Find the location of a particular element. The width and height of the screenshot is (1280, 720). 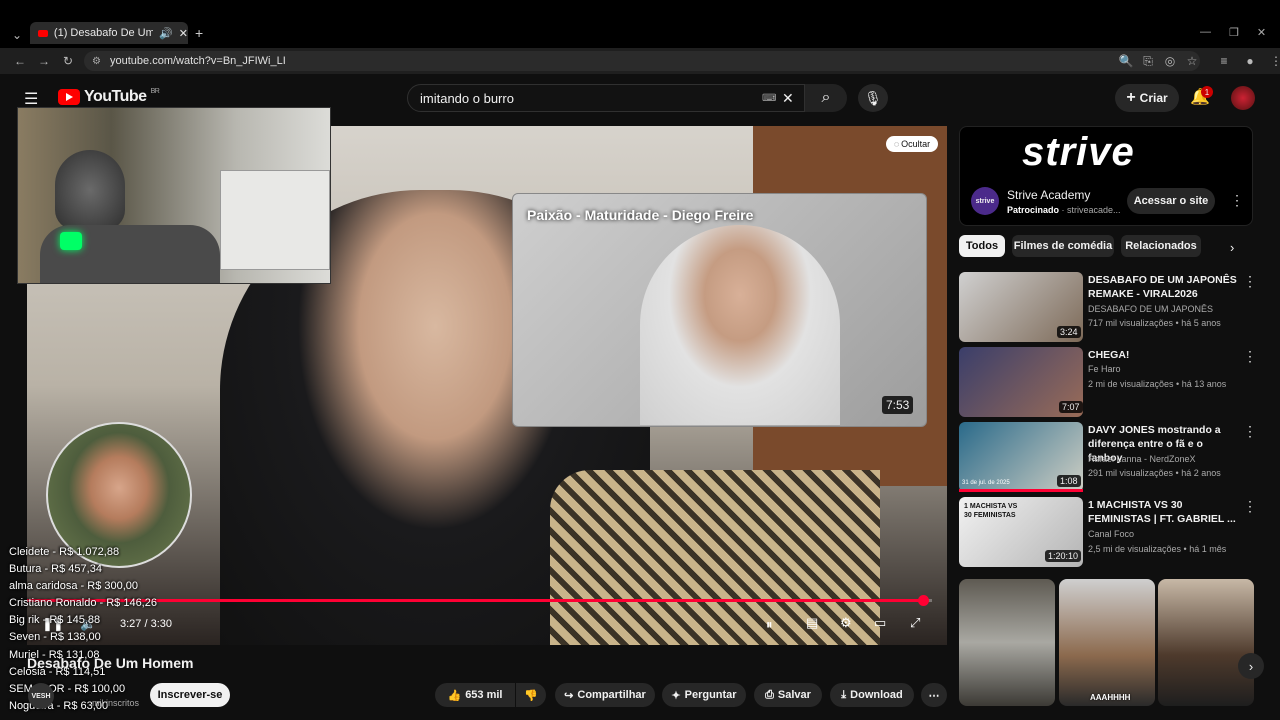

restore-icon: ❐ is located at coordinates (1234, 32).